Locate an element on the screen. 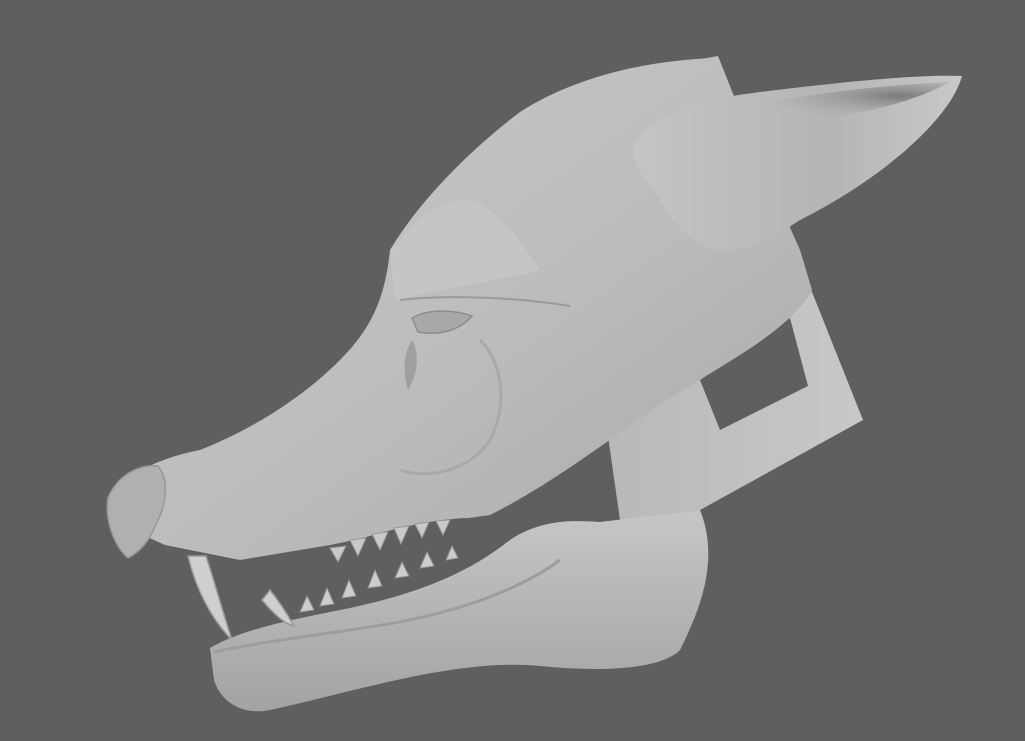 The image size is (1025, 741). nose is located at coordinates (136, 512).